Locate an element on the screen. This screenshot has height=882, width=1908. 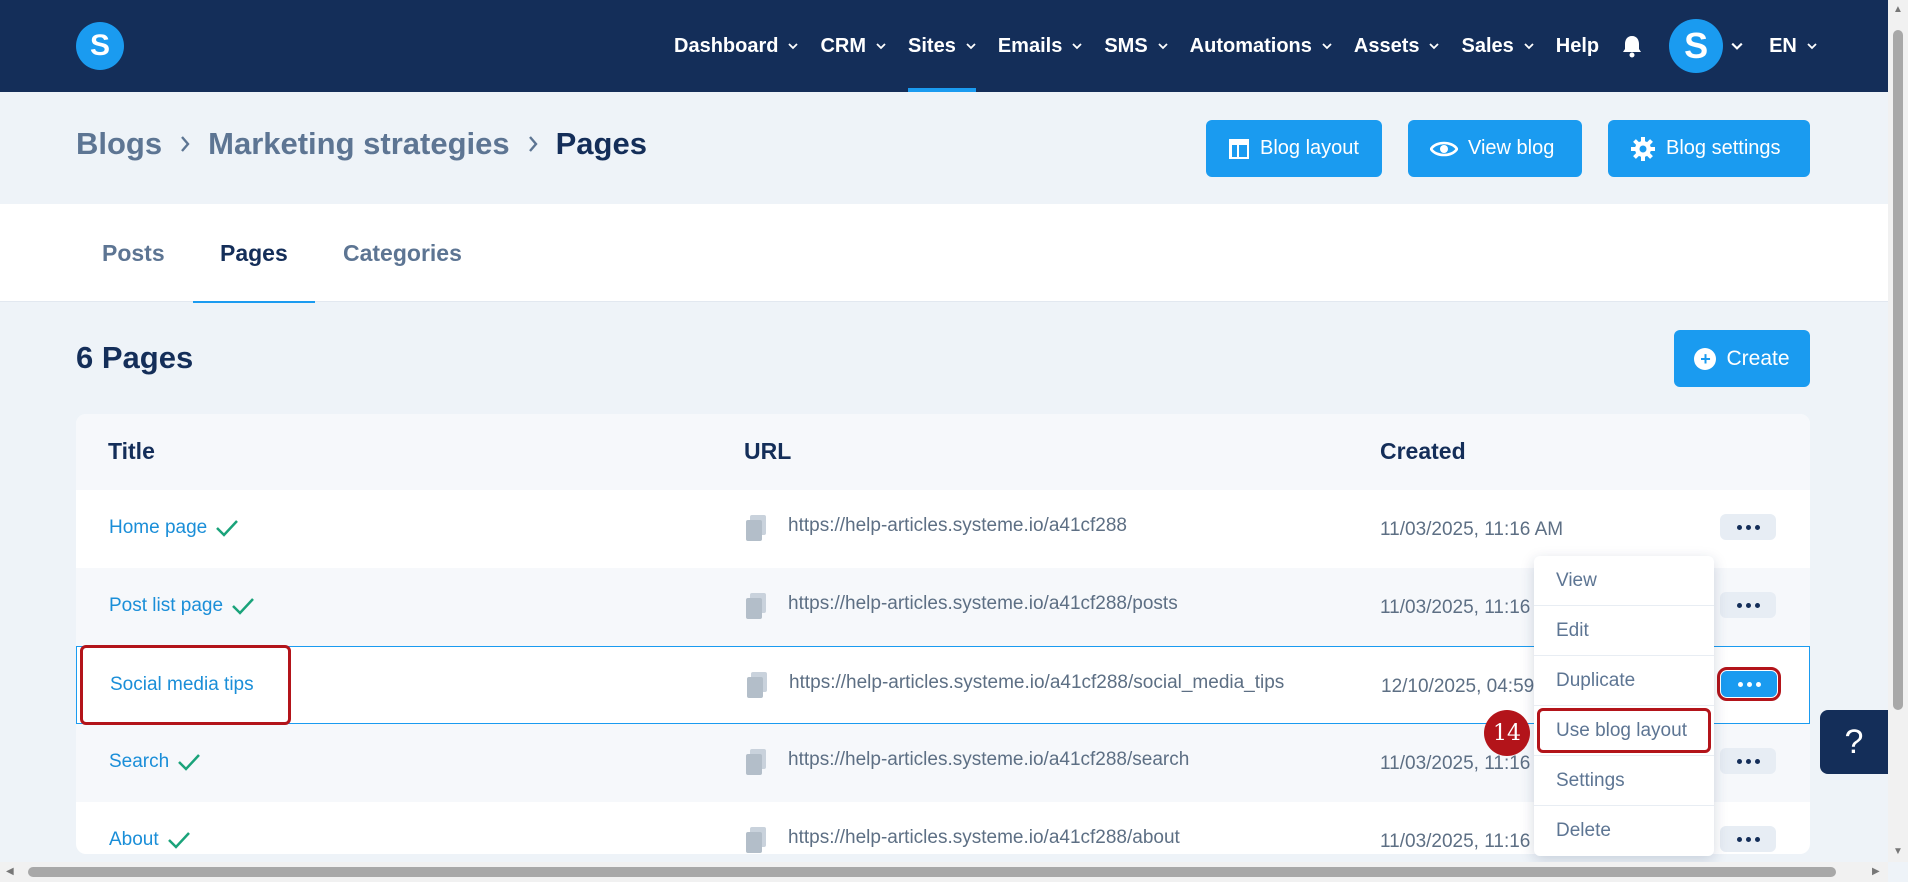
nav-label: CRM is located at coordinates (843, 45).